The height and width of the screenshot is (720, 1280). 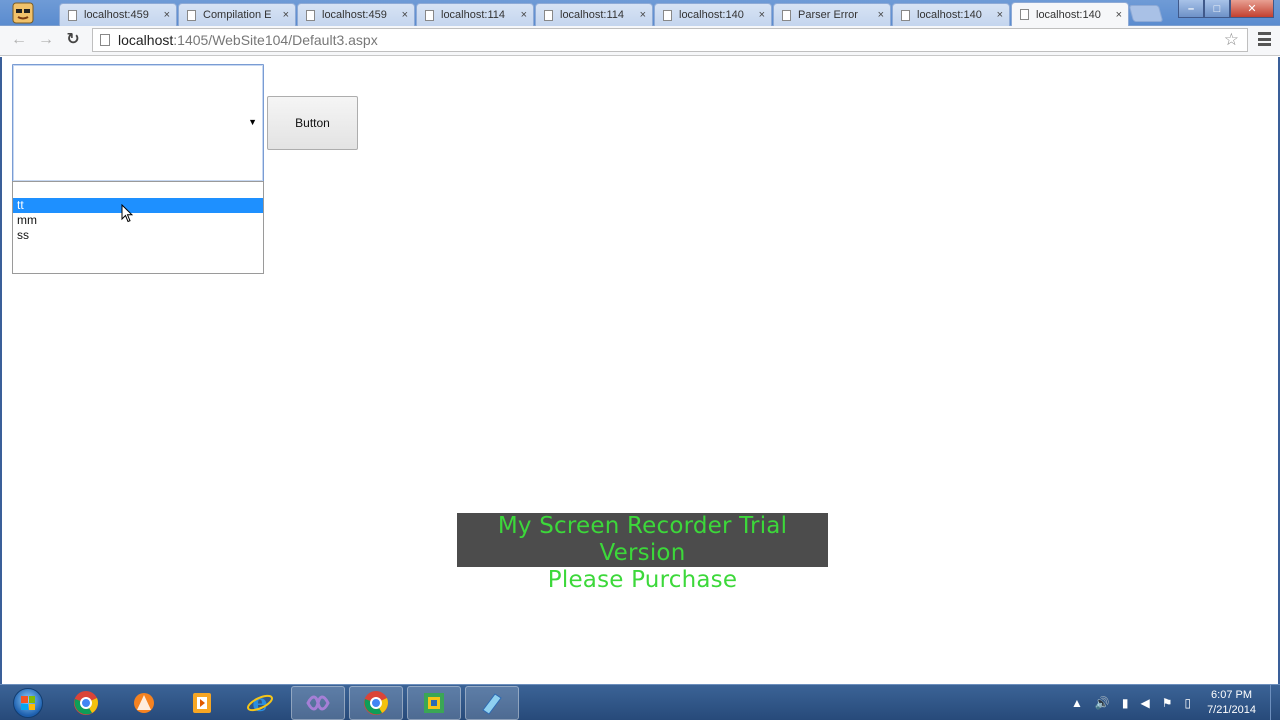 I want to click on tab-label: Compilation E, so click(x=237, y=15).